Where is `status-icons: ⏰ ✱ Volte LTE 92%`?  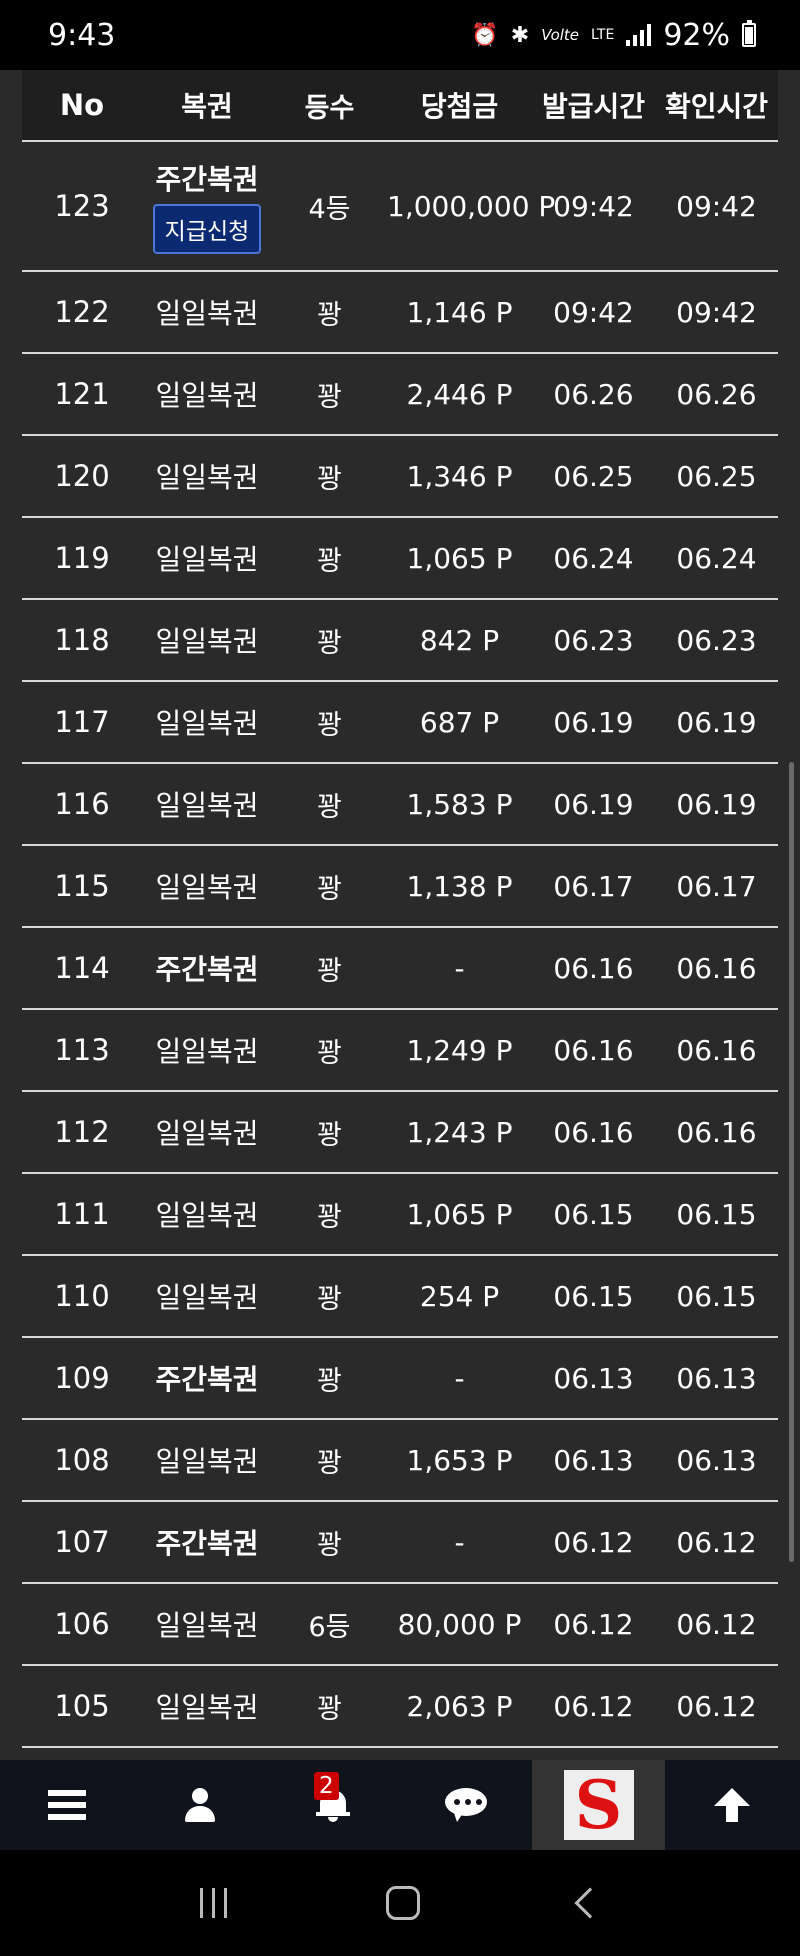 status-icons: ⏰ ✱ Volte LTE 92% is located at coordinates (613, 35).